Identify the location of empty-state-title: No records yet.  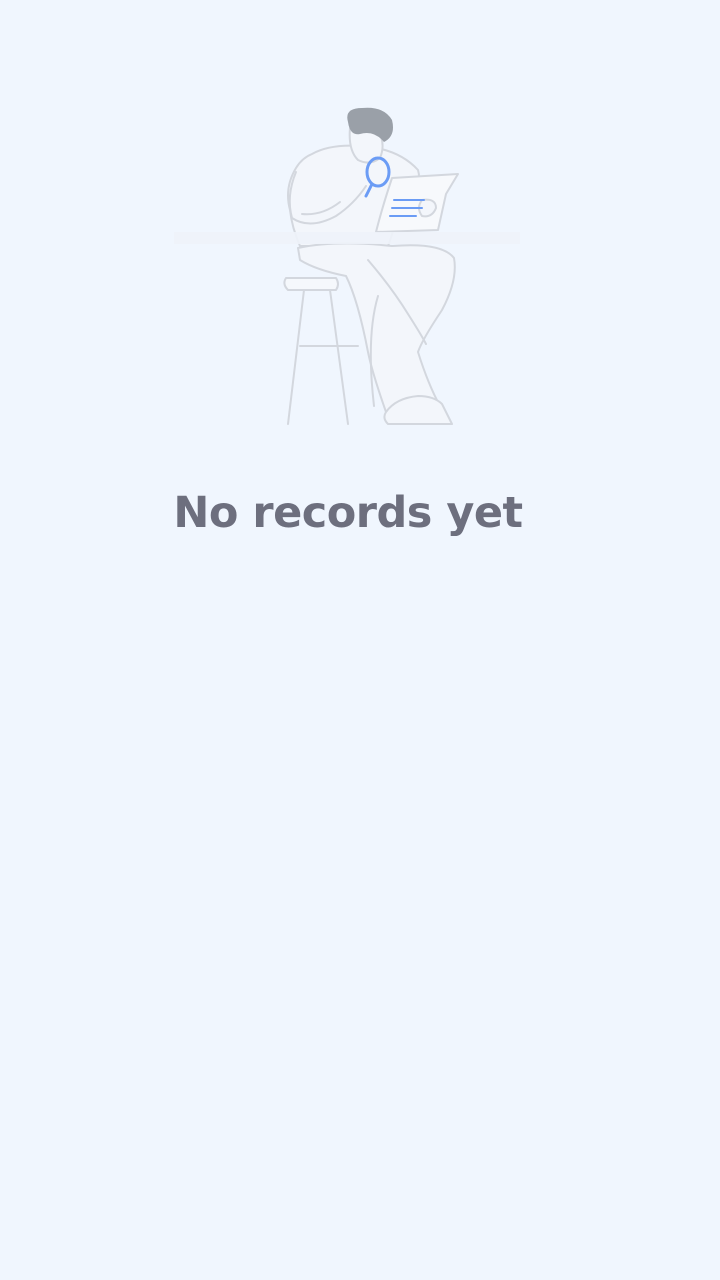
(348, 513).